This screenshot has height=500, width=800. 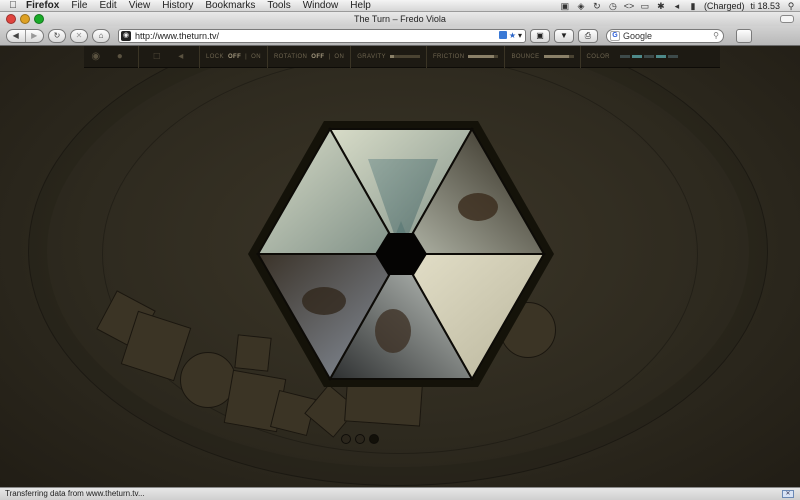 I want to click on google-engine-icon: G, so click(x=615, y=35).